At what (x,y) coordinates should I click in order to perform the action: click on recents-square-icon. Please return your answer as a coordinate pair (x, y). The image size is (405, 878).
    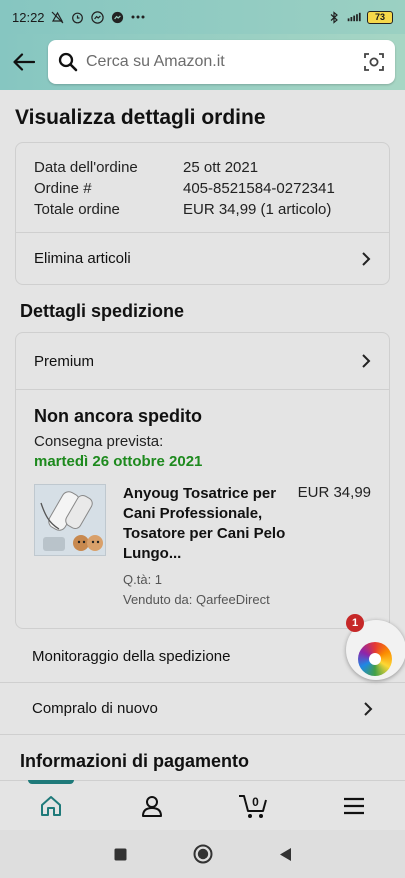
    Looking at the image, I should click on (120, 854).